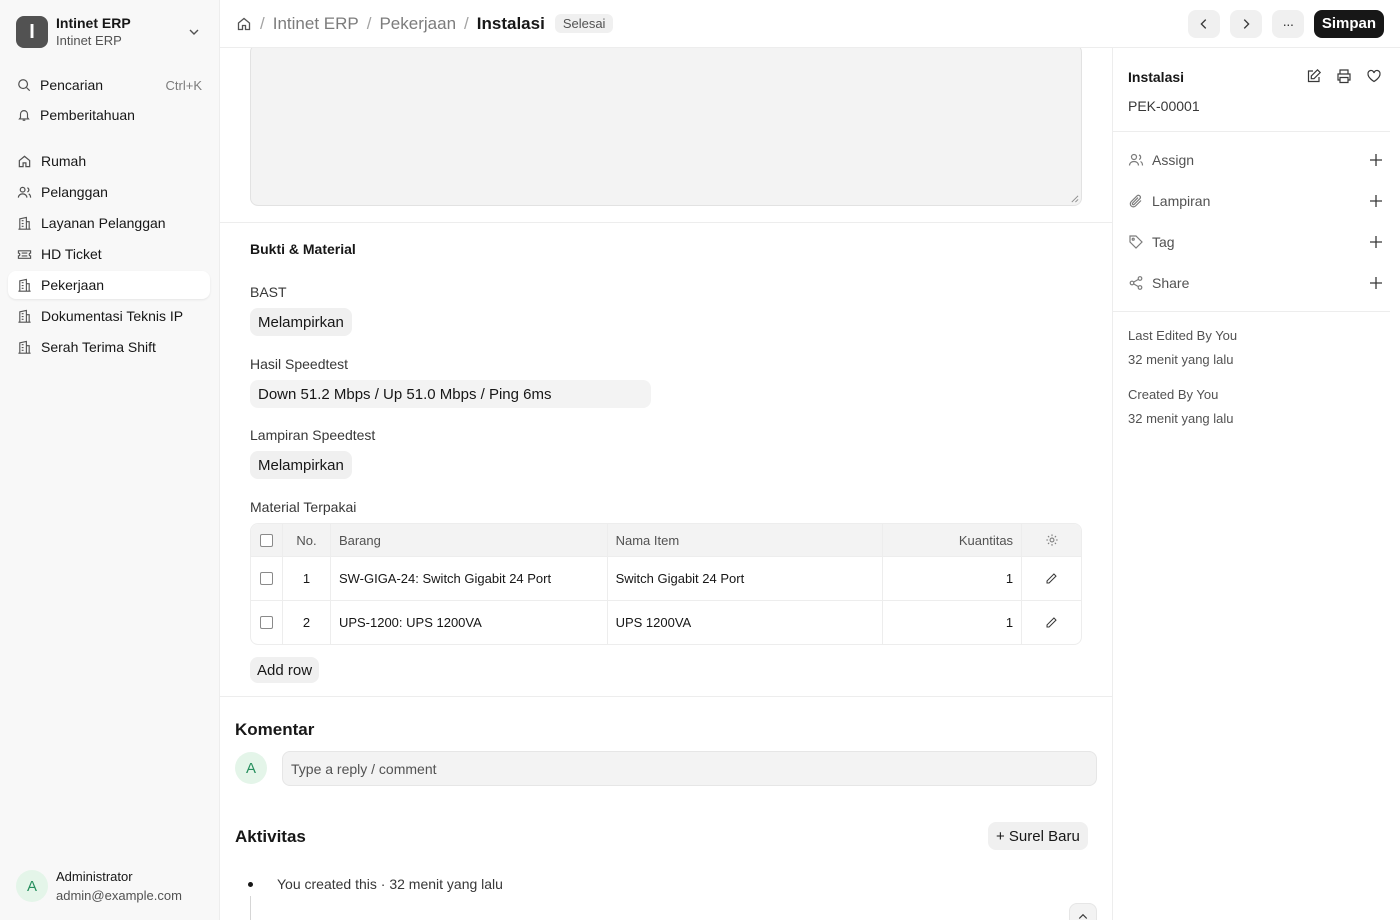 The width and height of the screenshot is (1400, 920). I want to click on gear-icon, so click(1051, 540).